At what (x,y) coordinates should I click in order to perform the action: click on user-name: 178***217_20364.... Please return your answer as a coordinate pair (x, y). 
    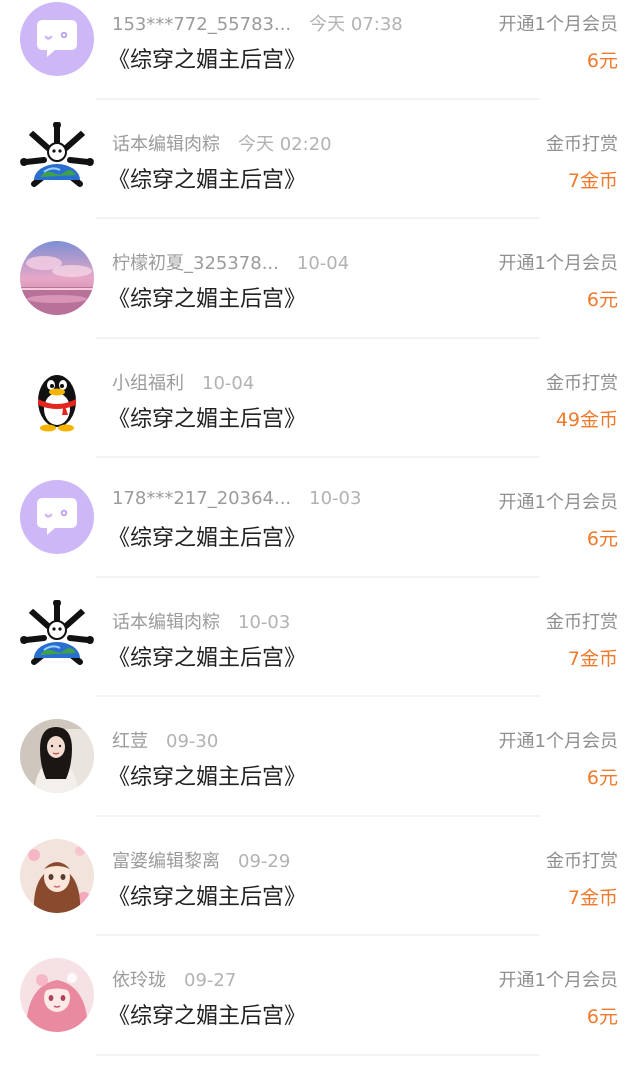
    Looking at the image, I should click on (201, 498).